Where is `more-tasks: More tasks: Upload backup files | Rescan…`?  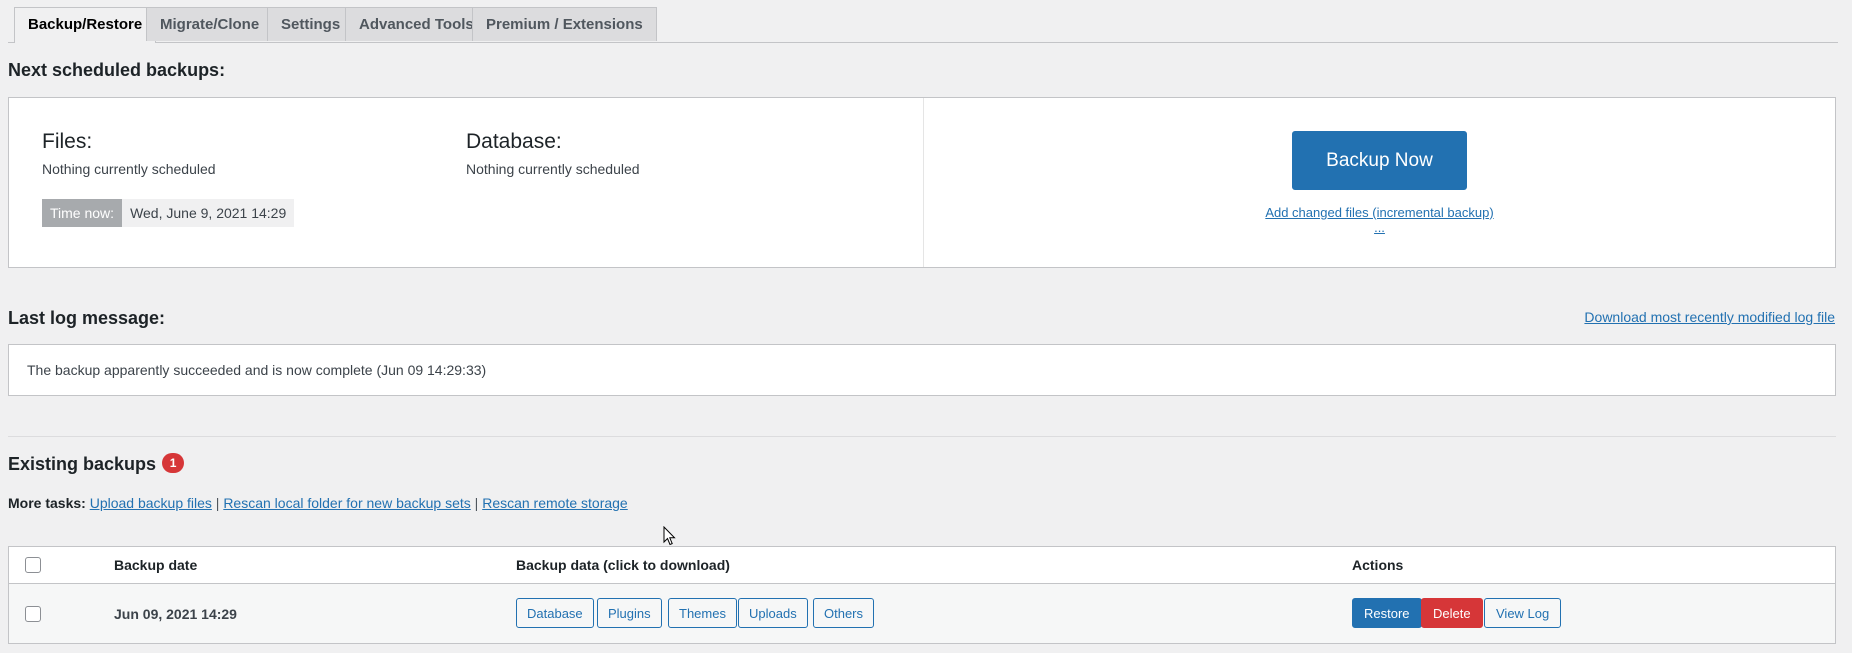
more-tasks: More tasks: Upload backup files | Rescan… is located at coordinates (318, 503).